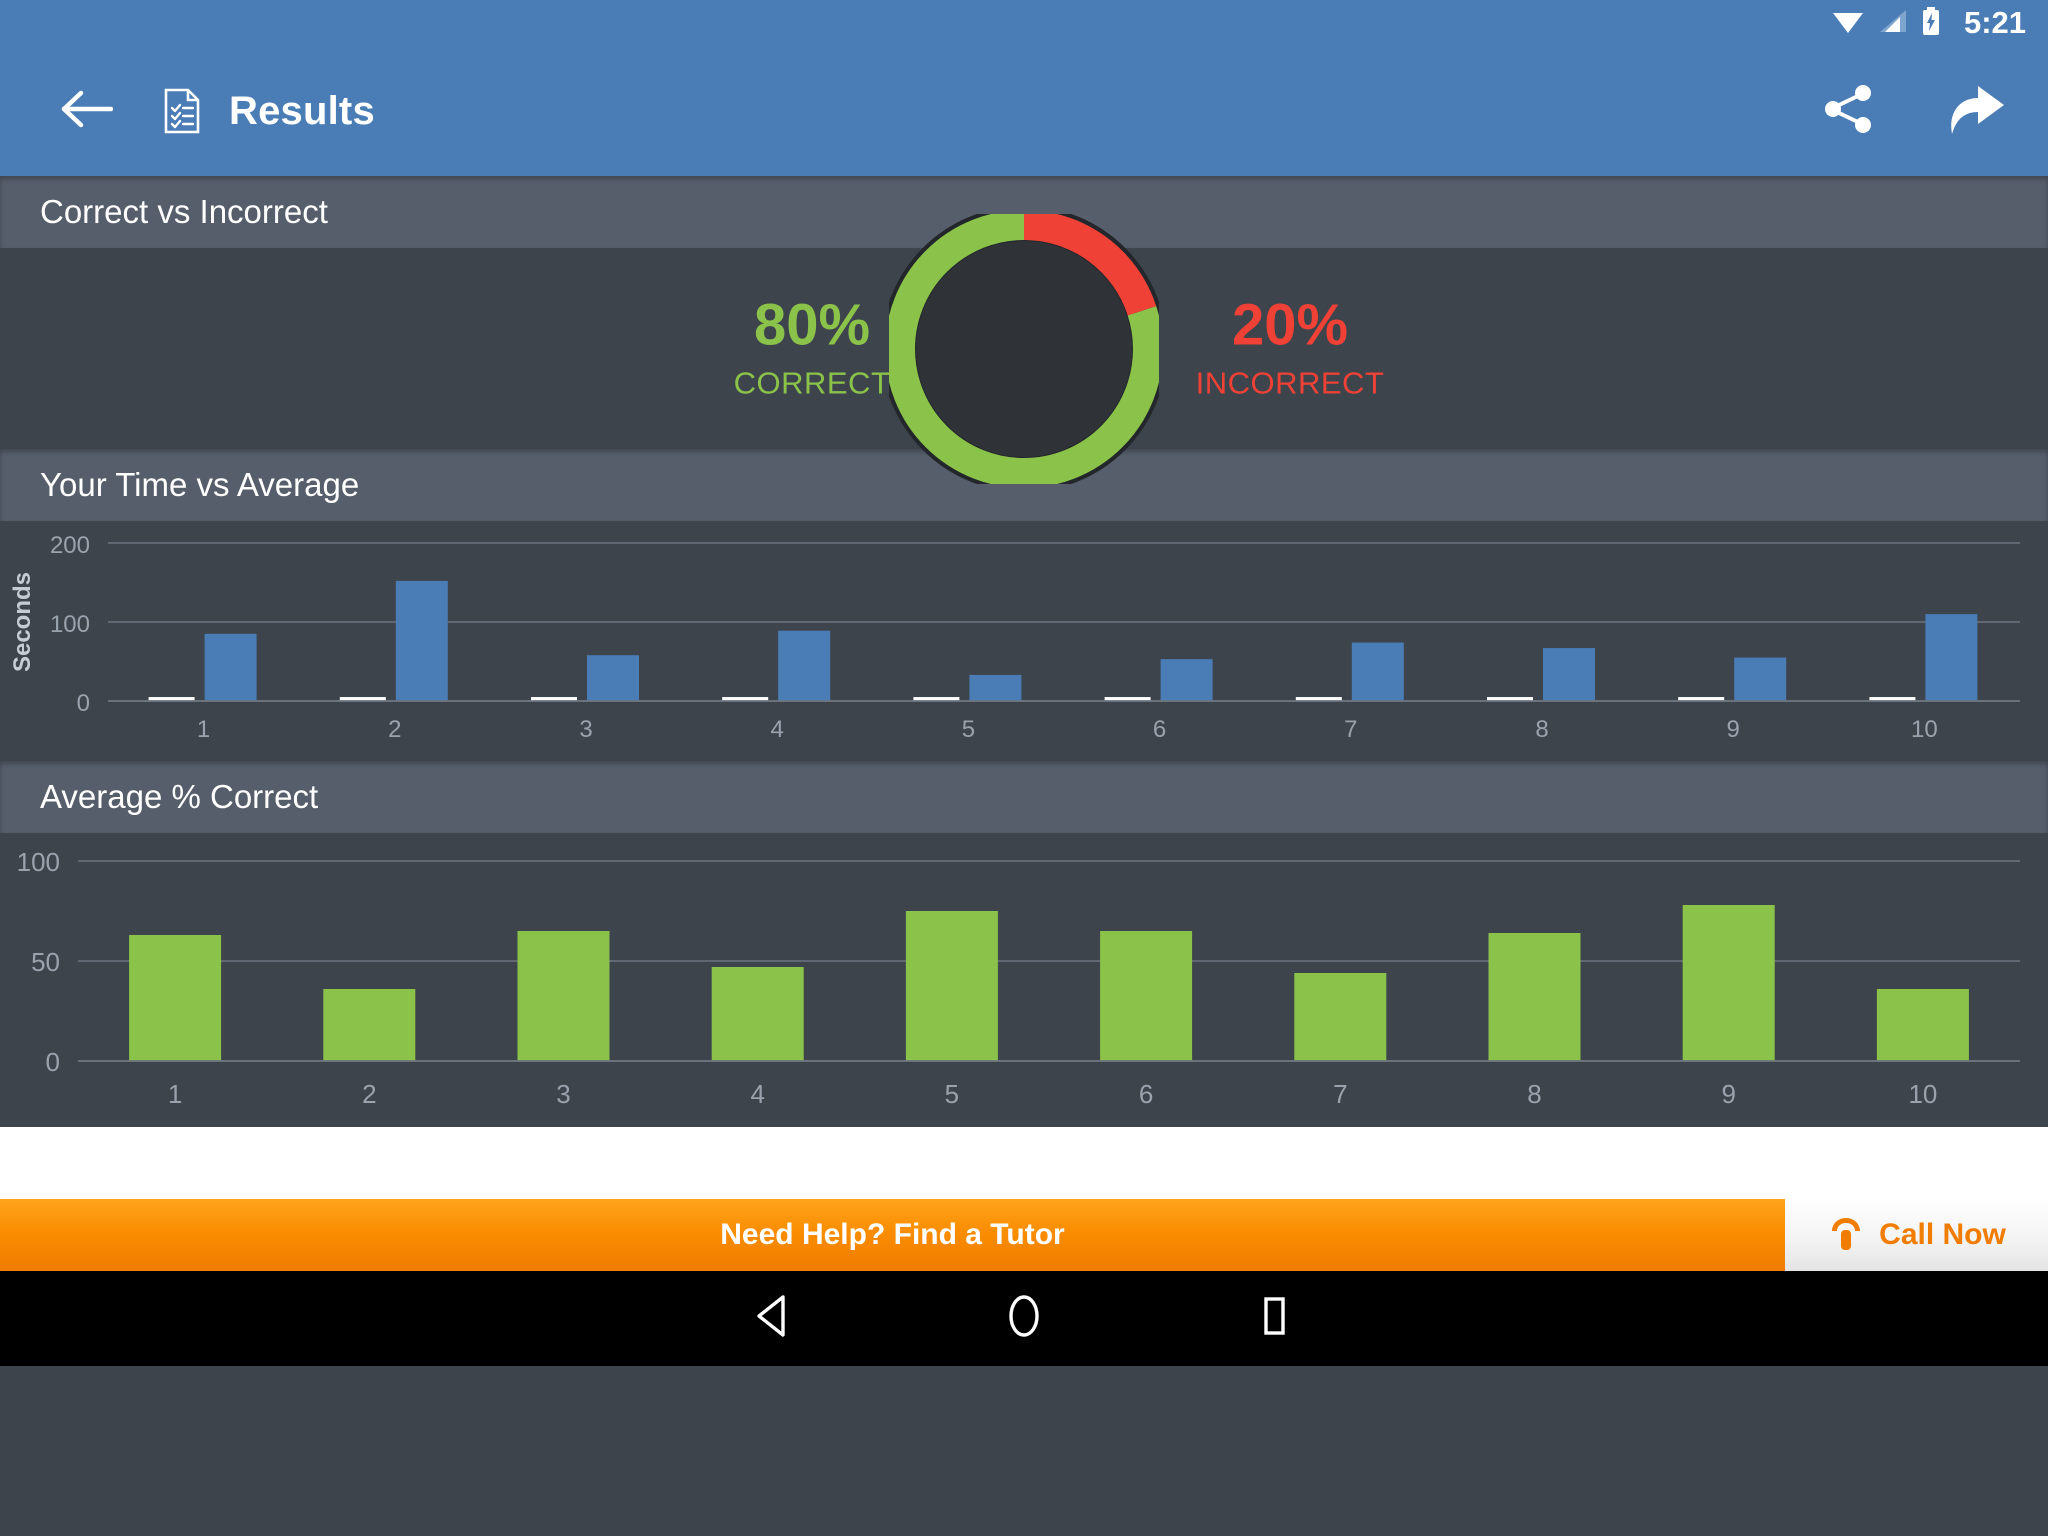  I want to click on ad-message: Need Help? Find a Tutor, so click(892, 1234).